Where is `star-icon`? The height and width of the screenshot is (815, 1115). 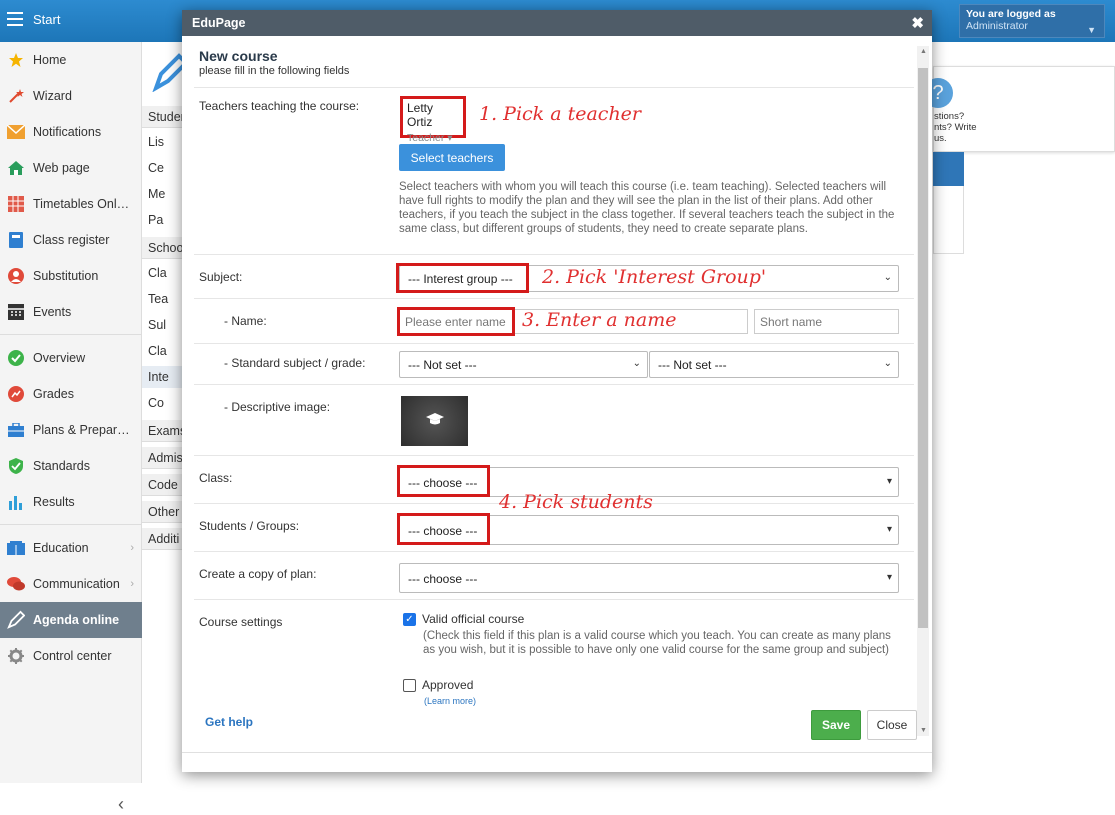 star-icon is located at coordinates (16, 60).